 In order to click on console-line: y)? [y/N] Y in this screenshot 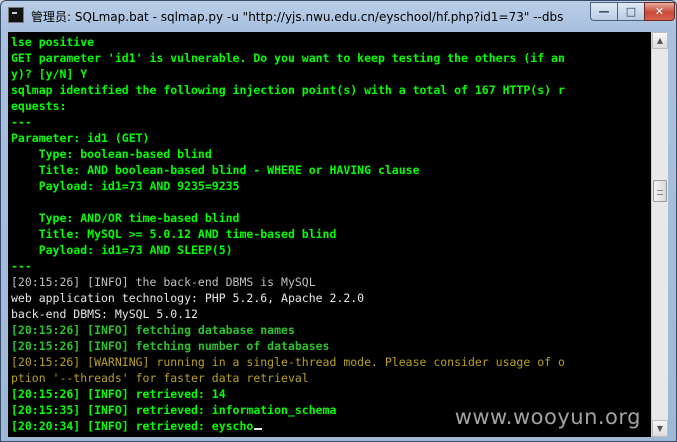, I will do `click(49, 74)`.